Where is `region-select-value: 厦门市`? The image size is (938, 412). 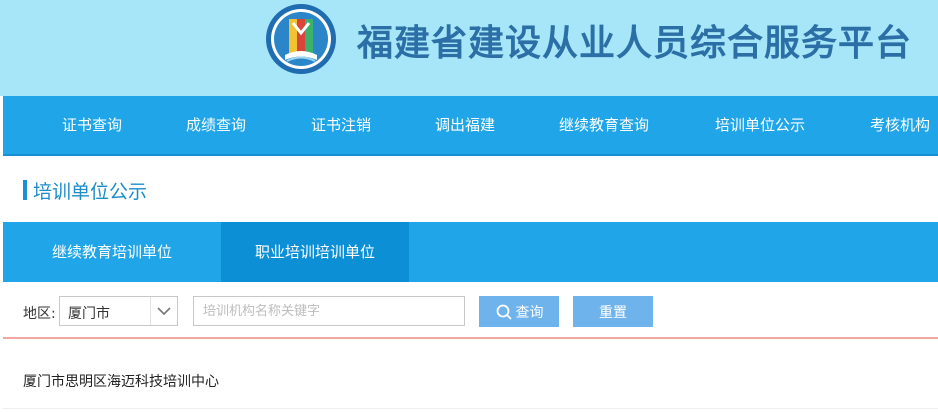 region-select-value: 厦门市 is located at coordinates (89, 314).